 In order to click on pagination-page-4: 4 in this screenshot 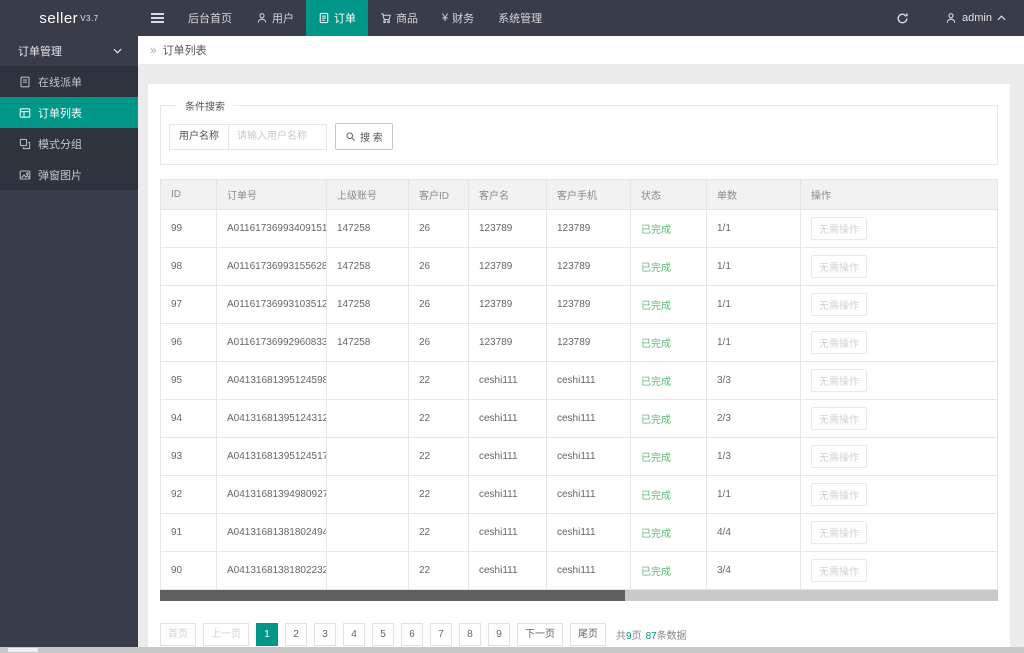, I will do `click(354, 634)`.